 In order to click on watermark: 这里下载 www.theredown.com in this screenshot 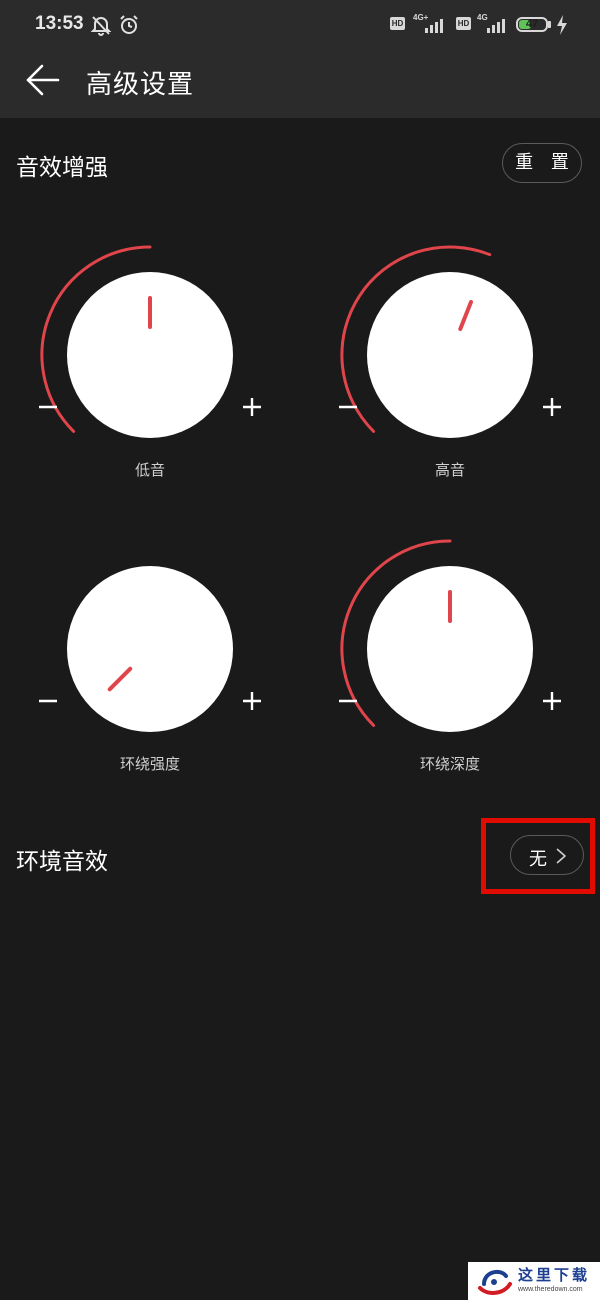, I will do `click(534, 1281)`.